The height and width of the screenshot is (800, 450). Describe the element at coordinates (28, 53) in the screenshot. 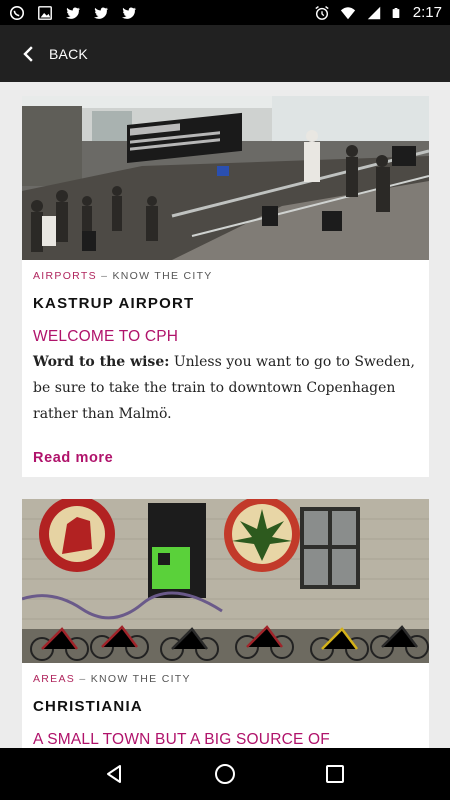

I see `chevron-left-icon` at that location.